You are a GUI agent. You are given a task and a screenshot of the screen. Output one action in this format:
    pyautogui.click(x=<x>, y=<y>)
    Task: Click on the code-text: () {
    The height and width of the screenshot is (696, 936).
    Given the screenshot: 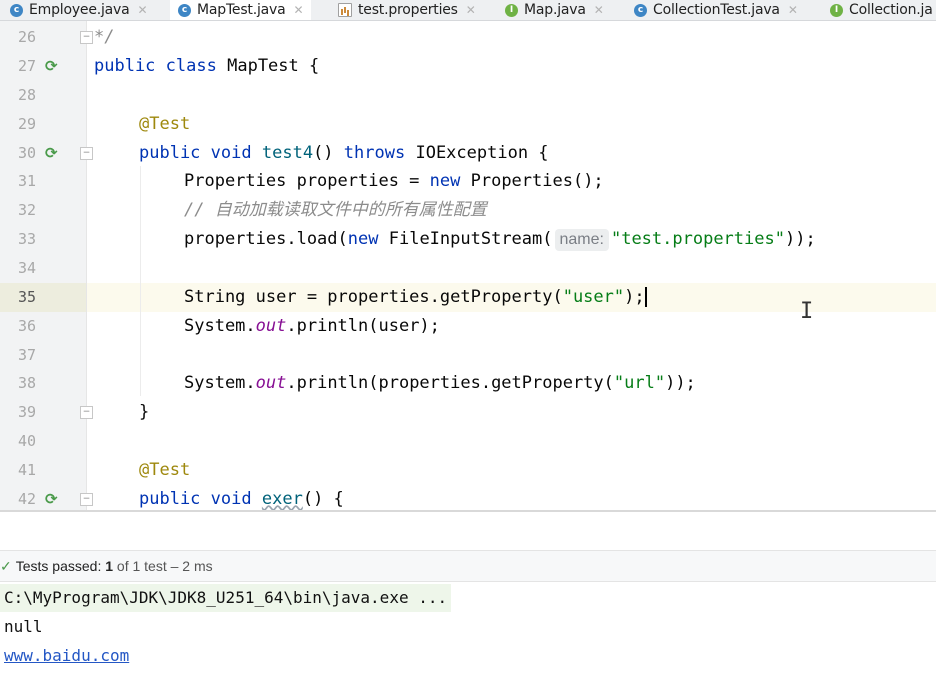 What is the action you would take?
    pyautogui.click(x=323, y=499)
    